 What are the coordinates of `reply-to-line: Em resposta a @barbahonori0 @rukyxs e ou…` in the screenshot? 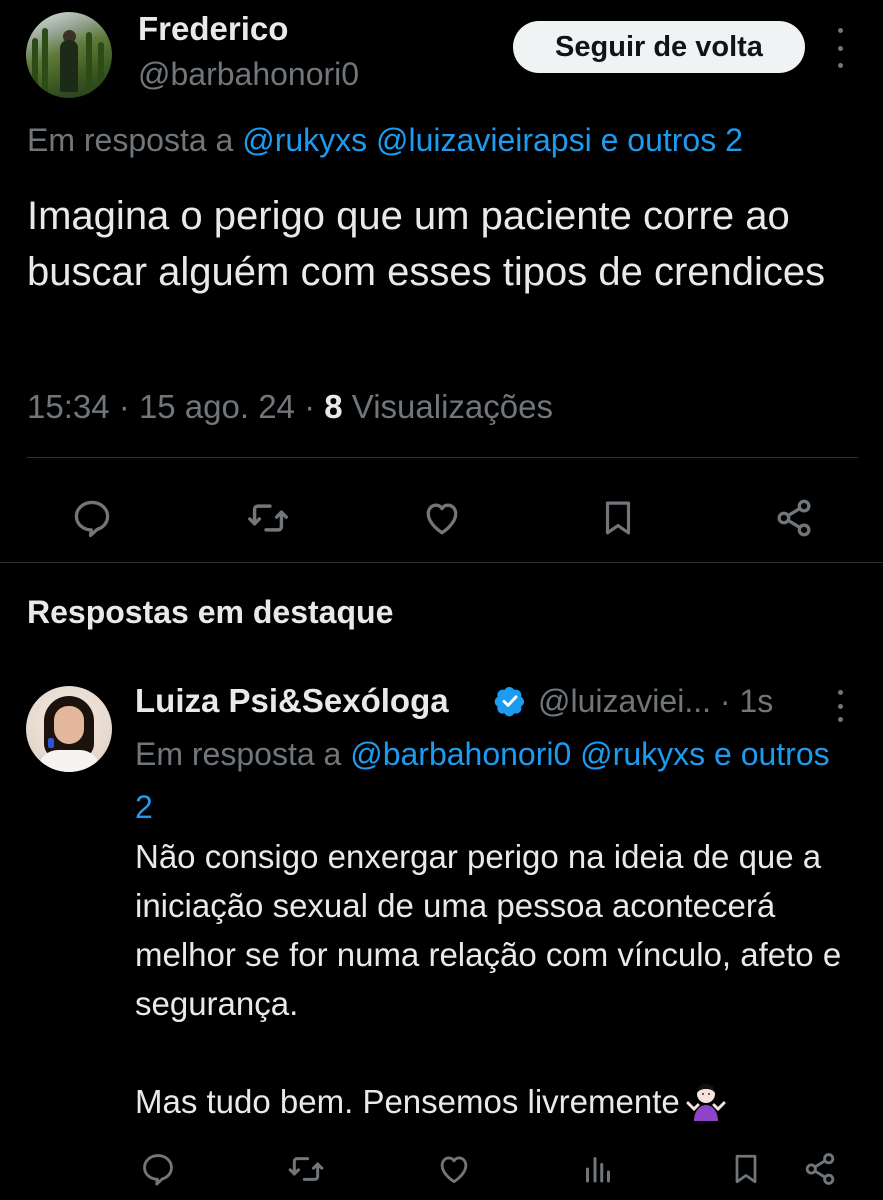 It's located at (495, 781).